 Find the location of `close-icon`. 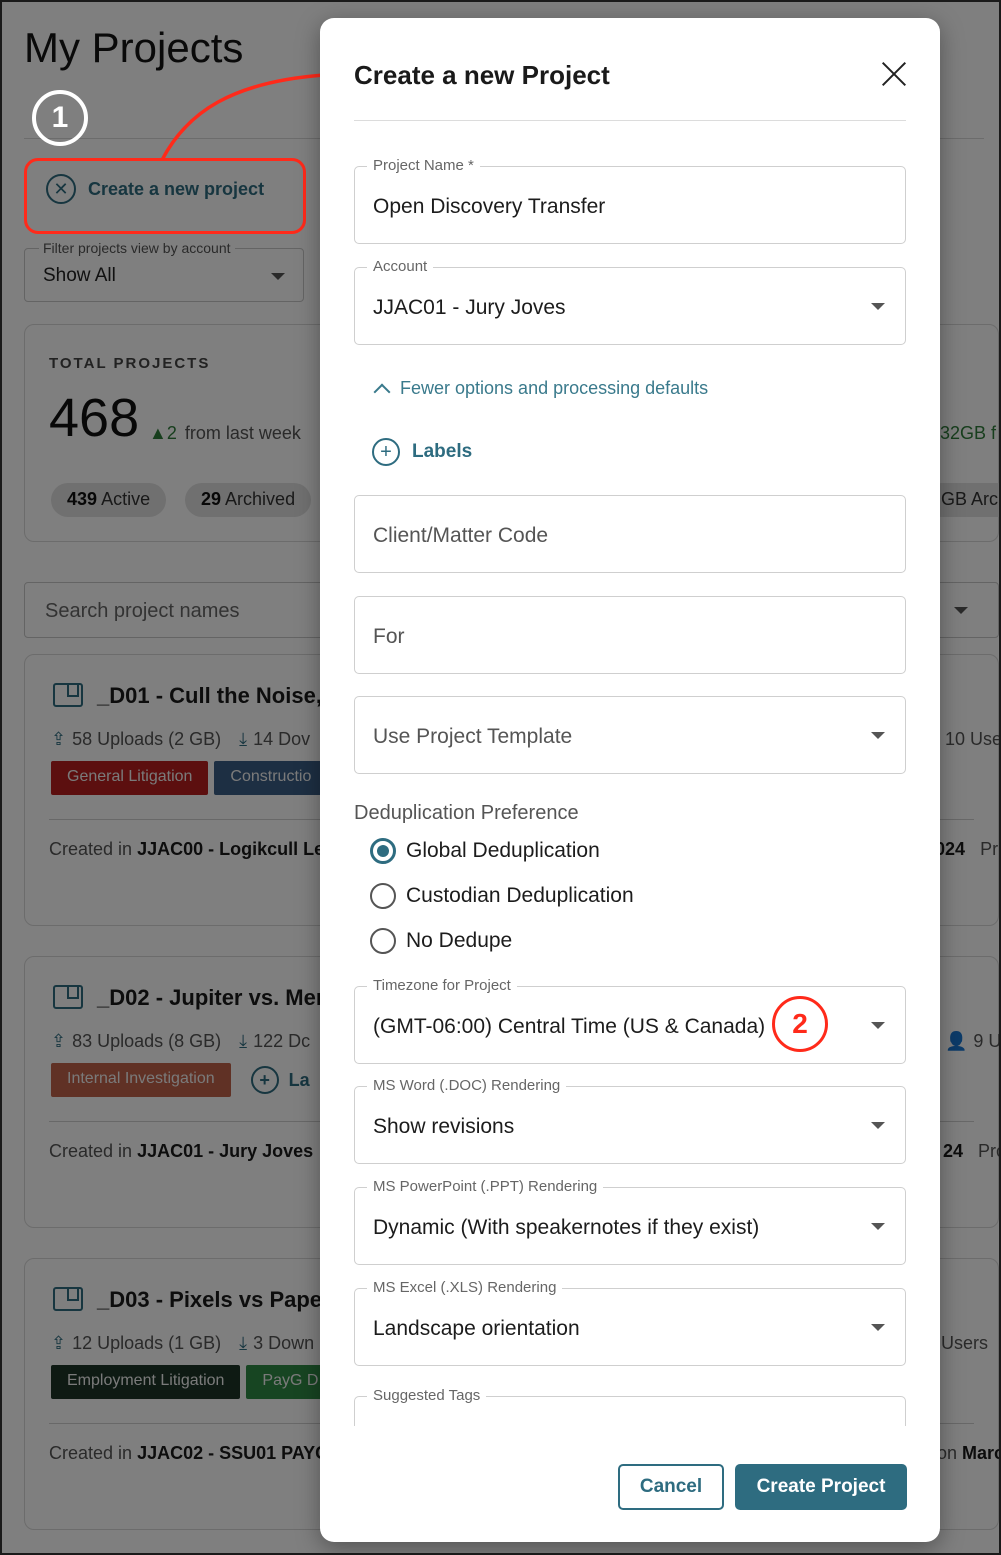

close-icon is located at coordinates (894, 74).